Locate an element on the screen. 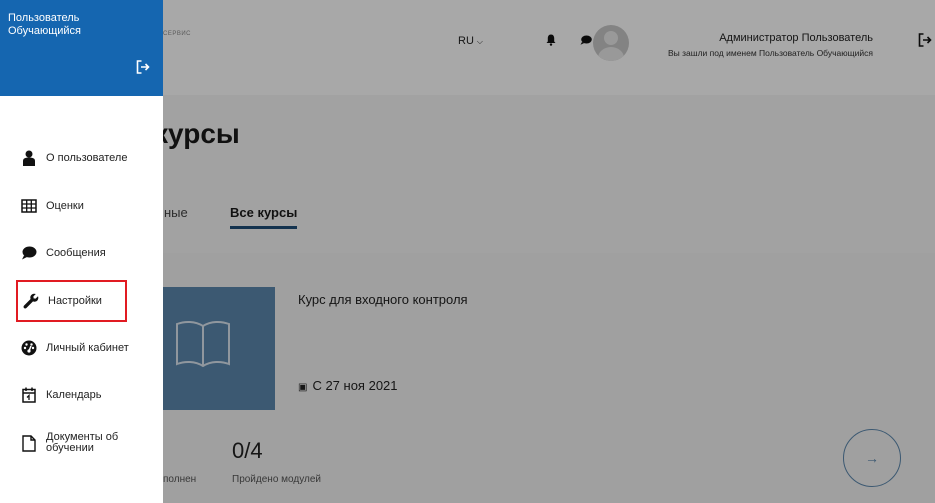 This screenshot has height=503, width=935. document-icon is located at coordinates (29, 443).